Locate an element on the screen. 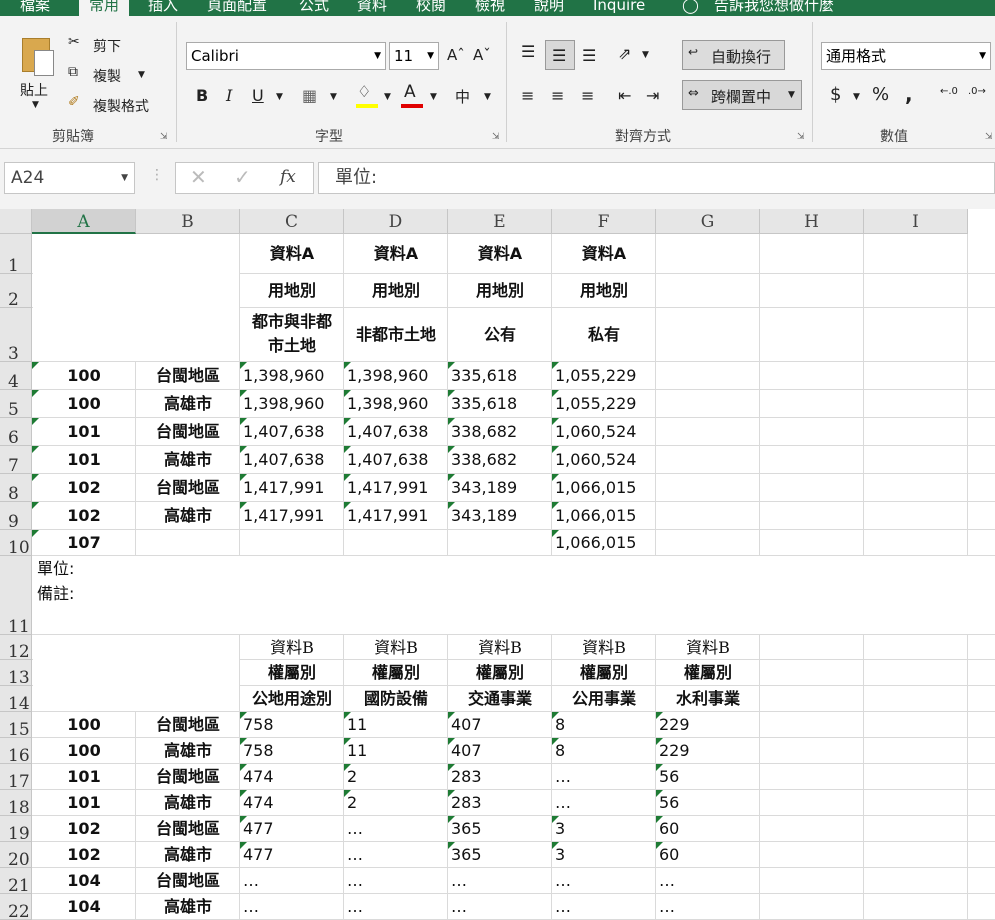  tab-inquire: Inquire is located at coordinates (619, 8).